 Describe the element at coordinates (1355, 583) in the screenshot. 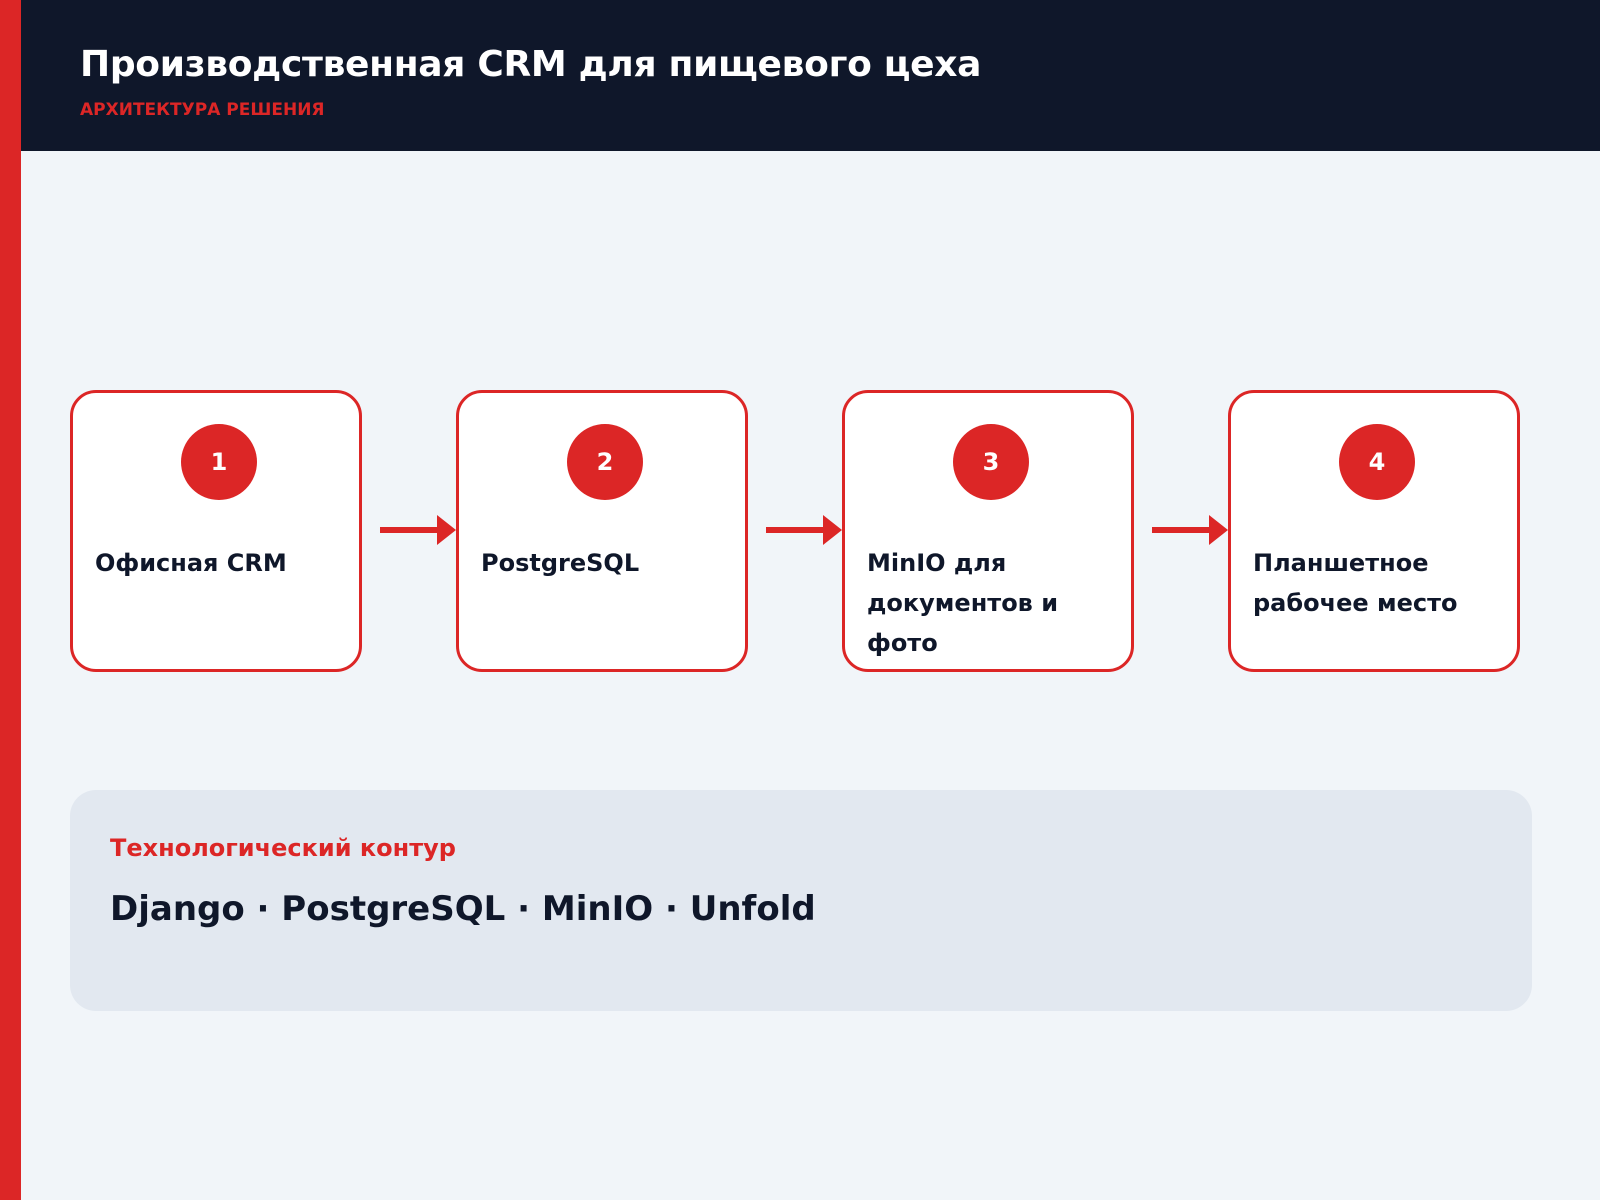

I see `step-label: Планшетное рабочее место` at that location.